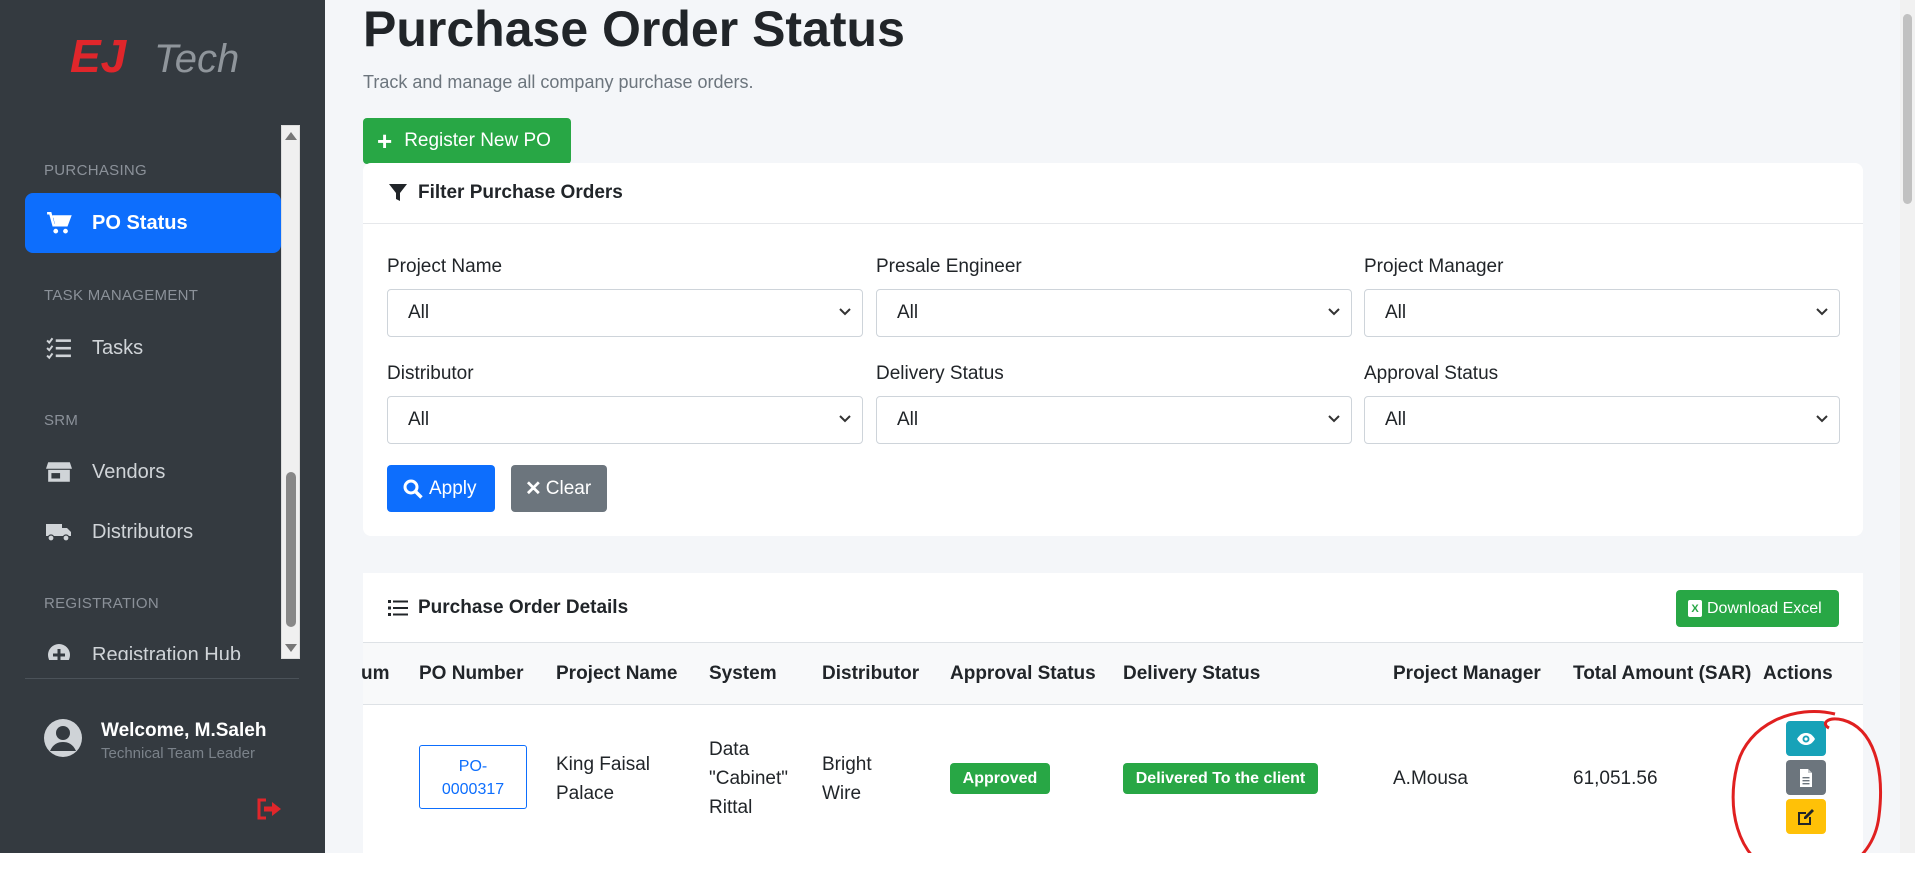 This screenshot has width=1915, height=883. I want to click on sidebar-scrollbar, so click(290, 392).